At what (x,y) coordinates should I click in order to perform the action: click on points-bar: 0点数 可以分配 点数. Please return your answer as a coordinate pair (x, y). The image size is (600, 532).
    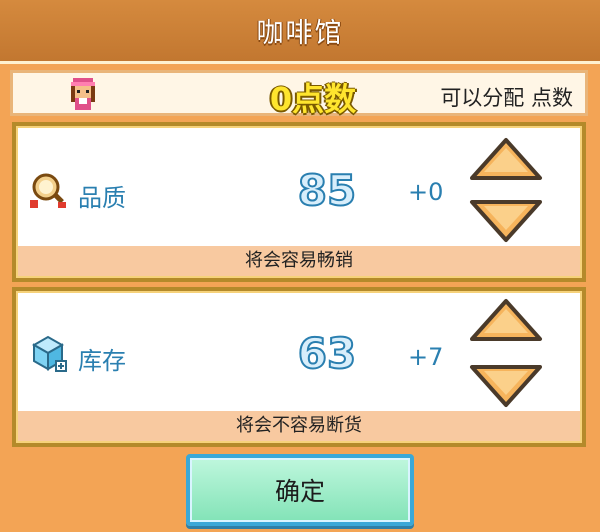
    Looking at the image, I should click on (299, 94).